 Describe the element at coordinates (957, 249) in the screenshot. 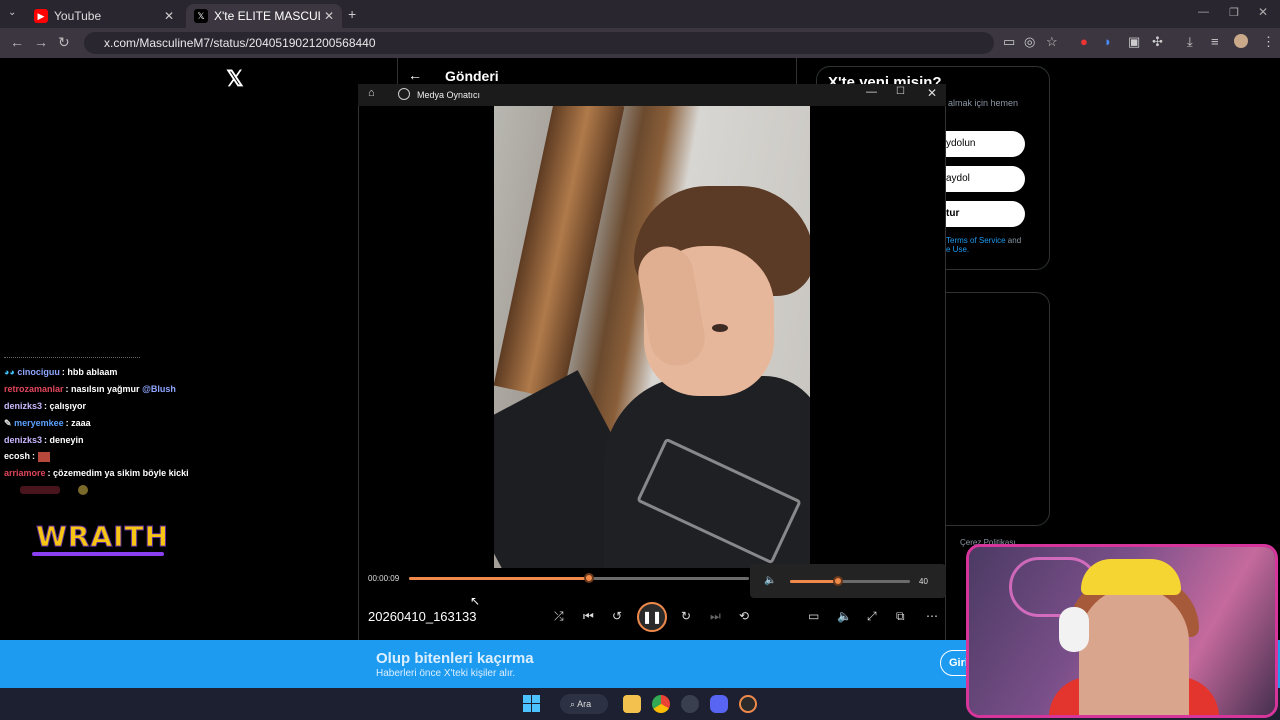

I see `terms-use-link: e Use.` at that location.